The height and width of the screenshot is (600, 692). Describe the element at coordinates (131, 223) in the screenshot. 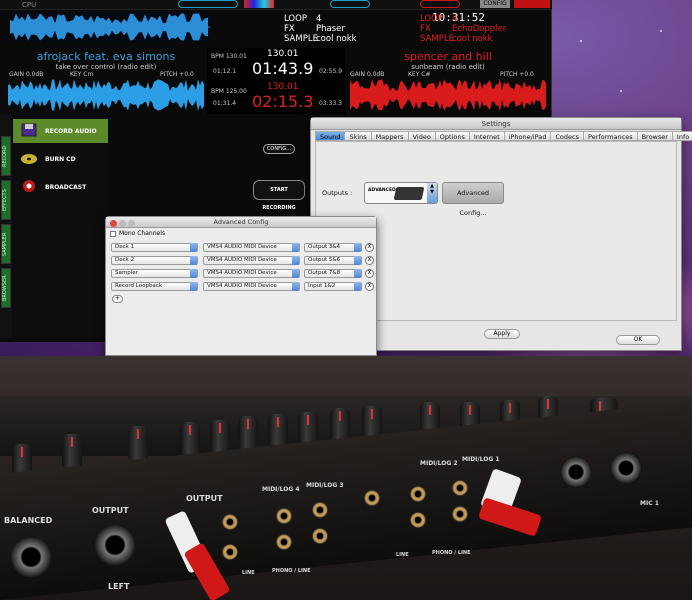

I see `zoom-icon` at that location.